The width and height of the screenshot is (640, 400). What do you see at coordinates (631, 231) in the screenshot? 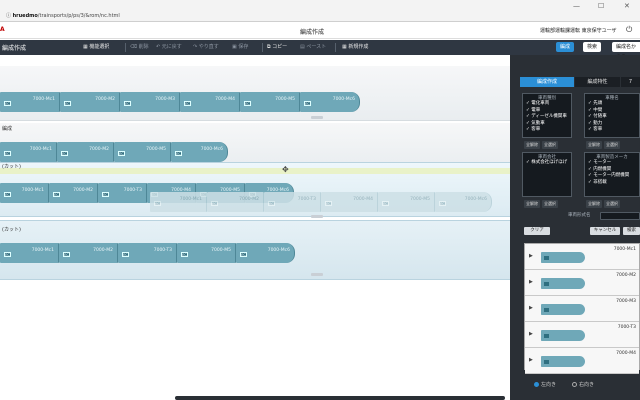
I see `search-button: 検索` at bounding box center [631, 231].